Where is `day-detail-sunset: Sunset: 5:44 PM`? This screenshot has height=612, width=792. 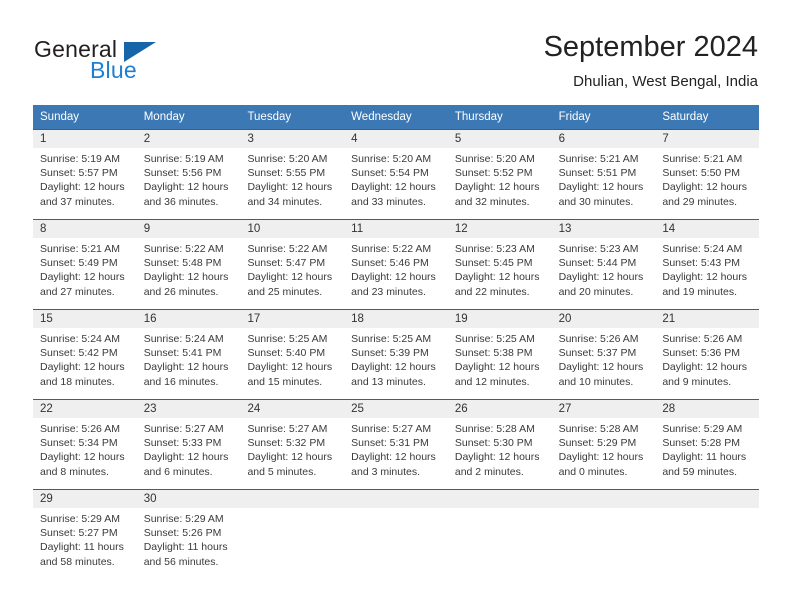
day-detail-sunset: Sunset: 5:44 PM is located at coordinates (597, 263).